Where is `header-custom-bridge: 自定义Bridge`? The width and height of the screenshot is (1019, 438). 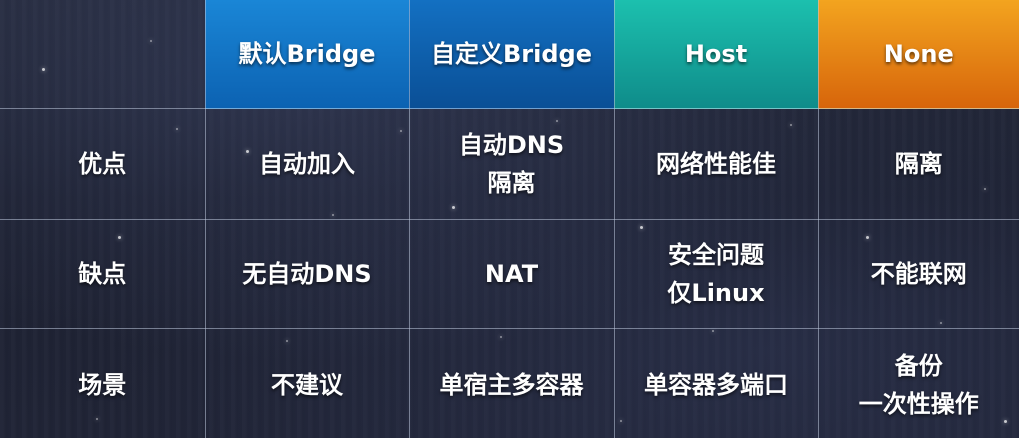
header-custom-bridge: 自定义Bridge is located at coordinates (511, 54).